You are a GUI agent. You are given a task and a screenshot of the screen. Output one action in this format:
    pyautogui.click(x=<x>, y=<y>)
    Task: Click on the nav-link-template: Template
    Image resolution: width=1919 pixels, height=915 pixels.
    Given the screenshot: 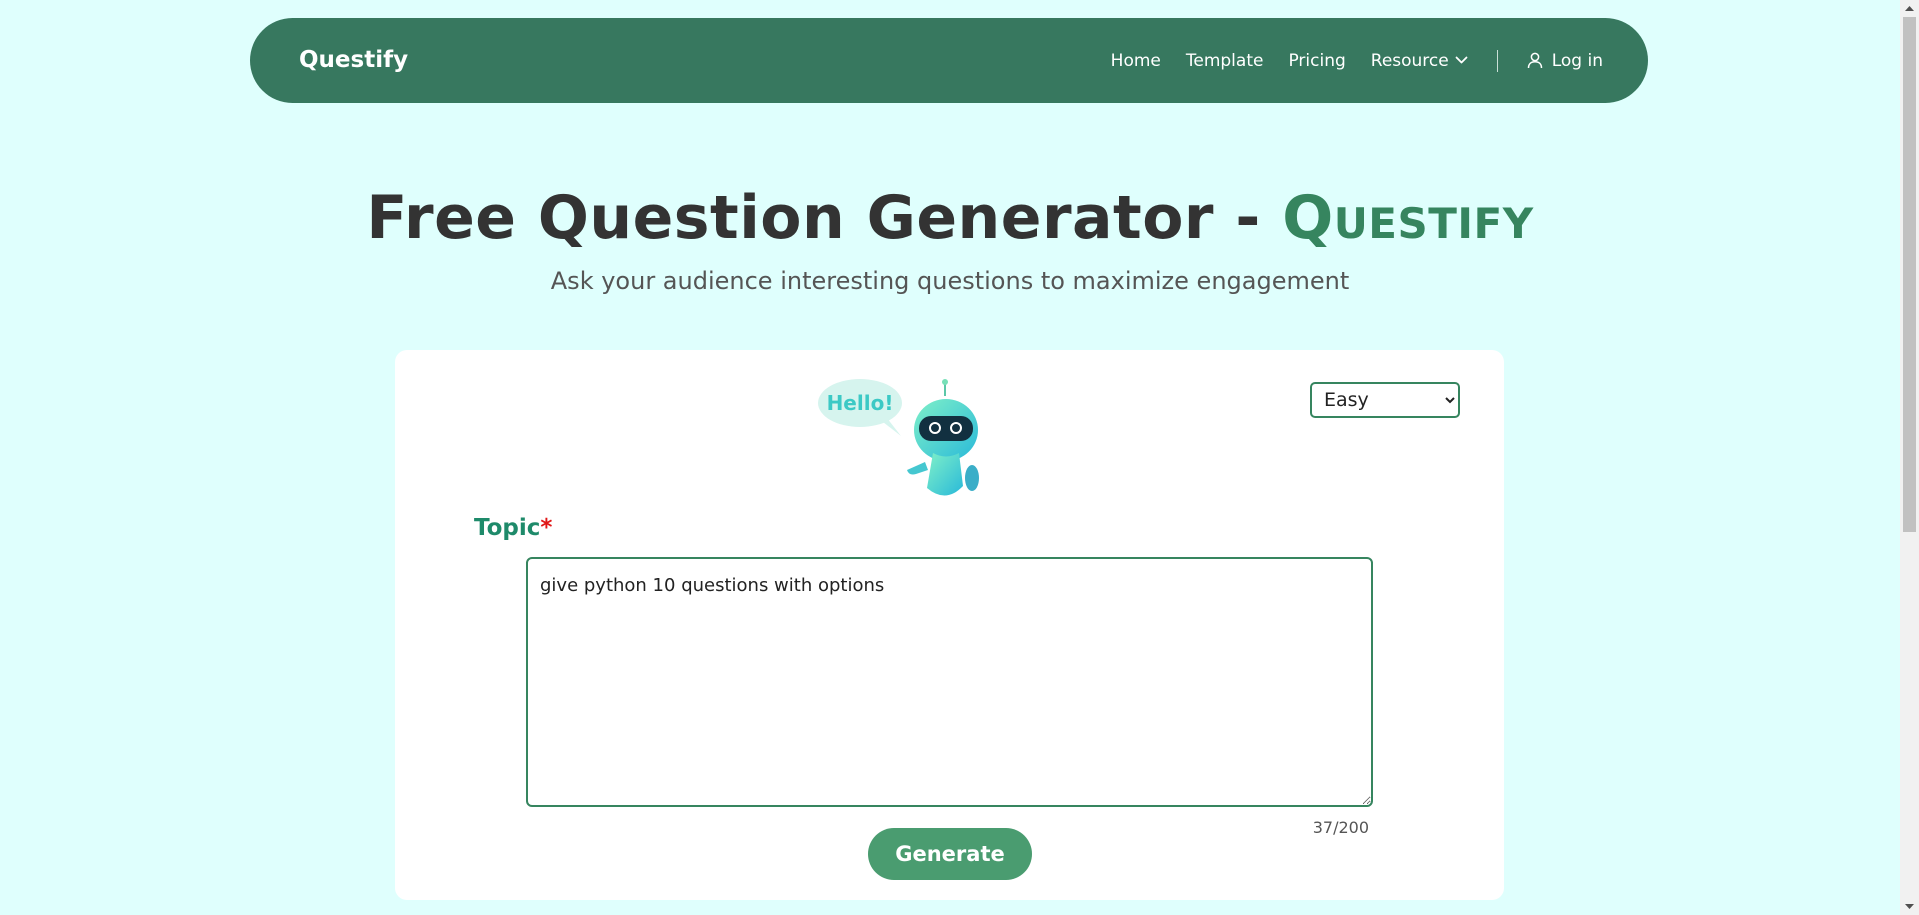 What is the action you would take?
    pyautogui.click(x=1225, y=61)
    